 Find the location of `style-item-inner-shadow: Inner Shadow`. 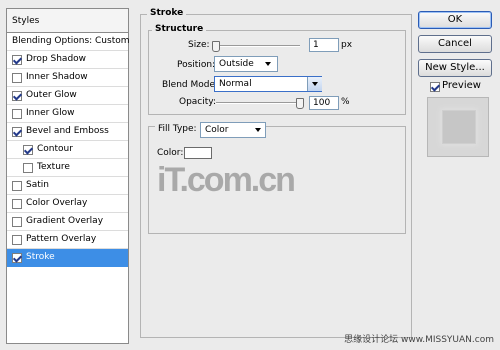

style-item-inner-shadow: Inner Shadow is located at coordinates (67, 78).